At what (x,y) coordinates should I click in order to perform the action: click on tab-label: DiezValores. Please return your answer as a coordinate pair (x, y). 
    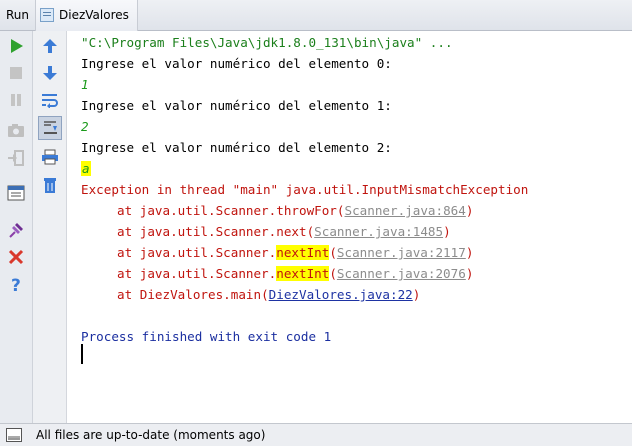
    Looking at the image, I should click on (94, 15).